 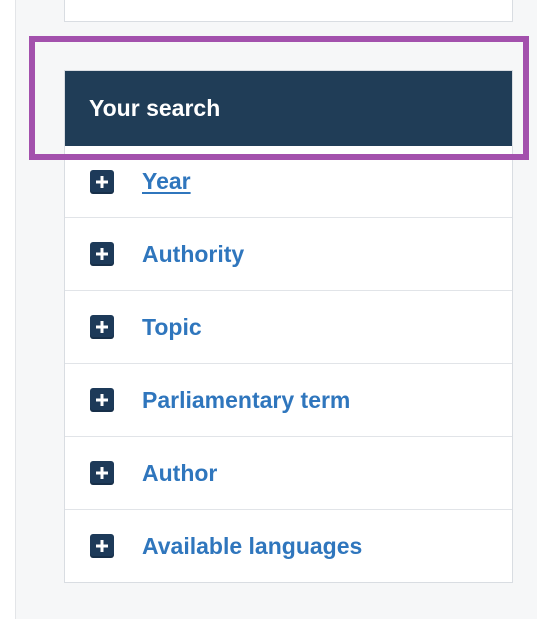 I want to click on facet-item-parliamentary-term: Parliamentary term, so click(x=288, y=400).